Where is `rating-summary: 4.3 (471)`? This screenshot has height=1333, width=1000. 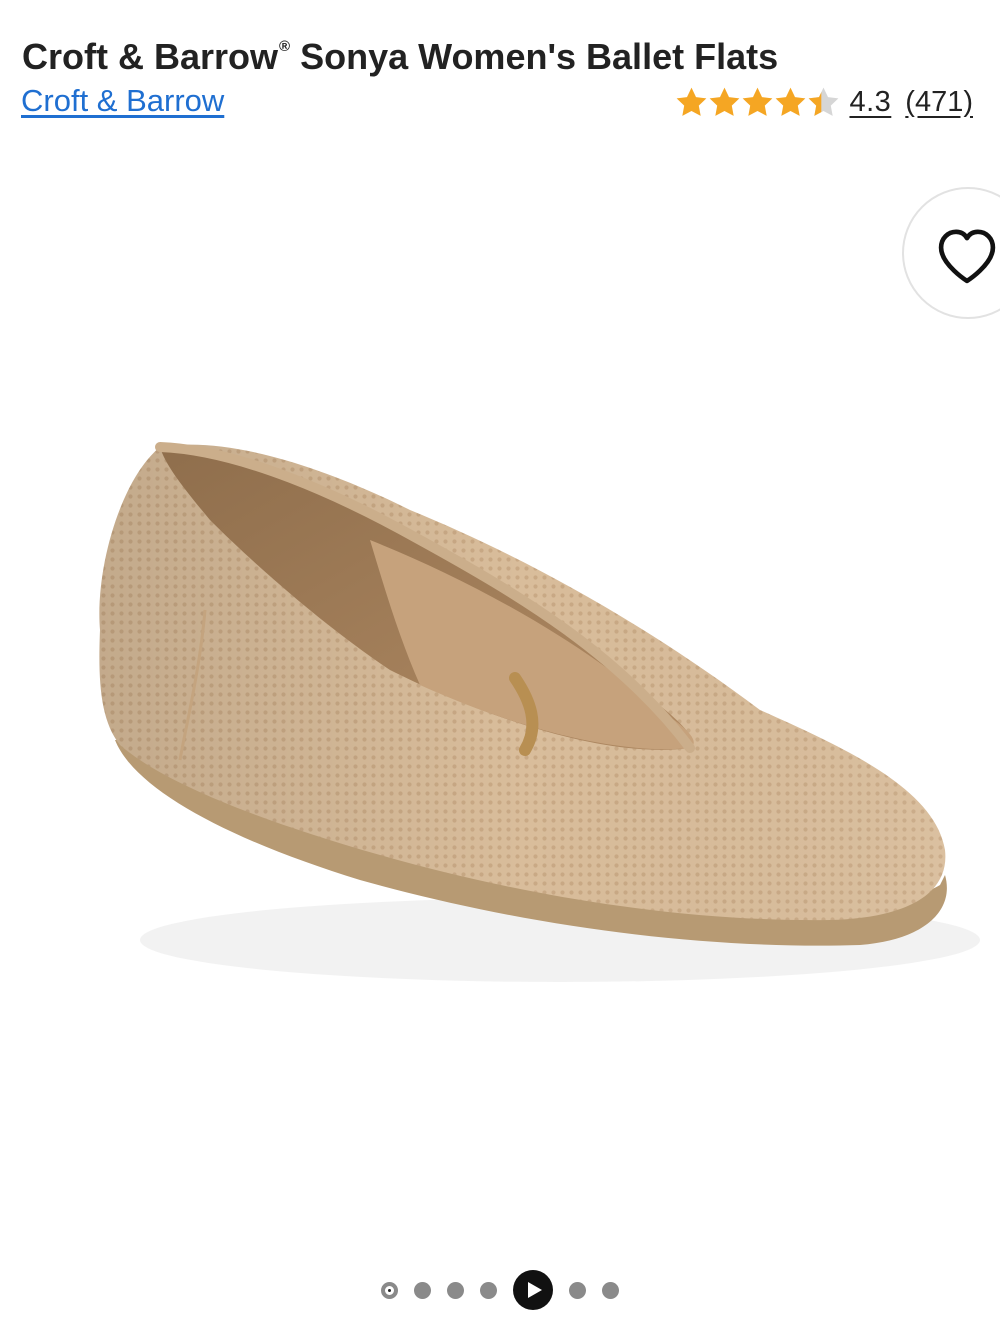 rating-summary: 4.3 (471) is located at coordinates (823, 102).